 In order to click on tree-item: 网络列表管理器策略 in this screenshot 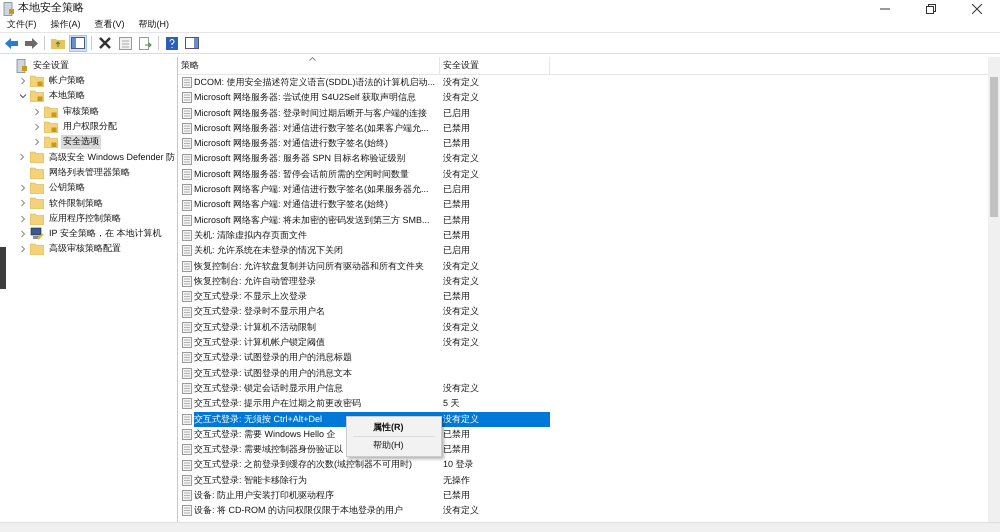, I will do `click(89, 173)`.